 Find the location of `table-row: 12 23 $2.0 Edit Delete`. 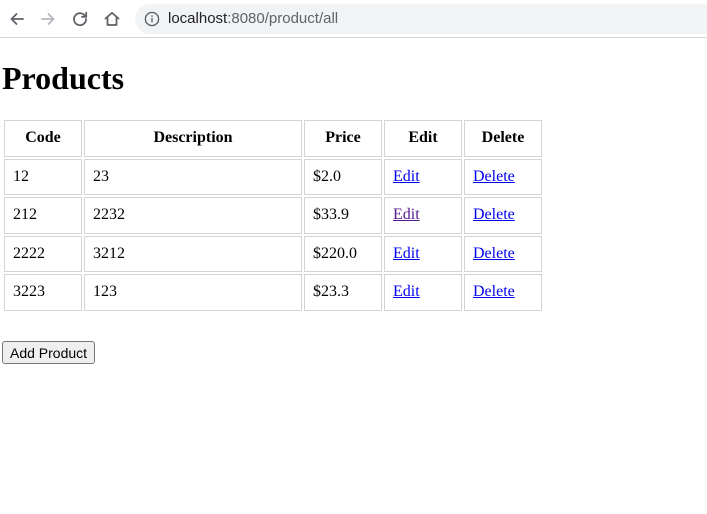

table-row: 12 23 $2.0 Edit Delete is located at coordinates (273, 176).